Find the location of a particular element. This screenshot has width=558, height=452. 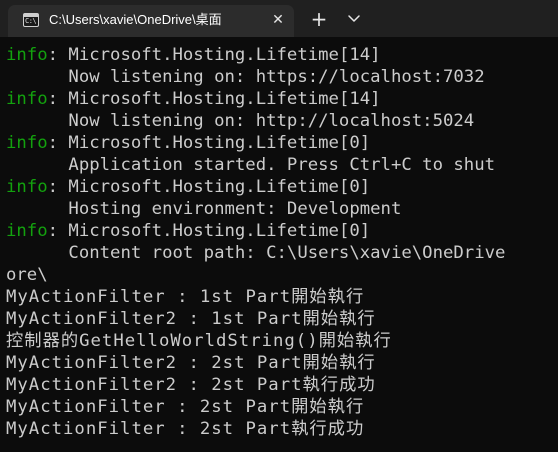

console-line: Now listening on: http://localhost:5024 is located at coordinates (255, 121).